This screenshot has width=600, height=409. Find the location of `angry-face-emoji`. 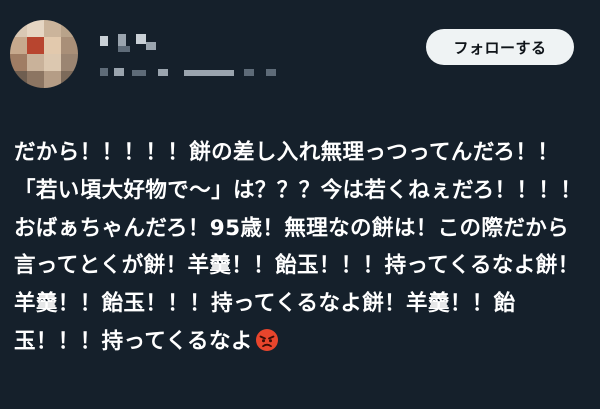

angry-face-emoji is located at coordinates (266, 339).